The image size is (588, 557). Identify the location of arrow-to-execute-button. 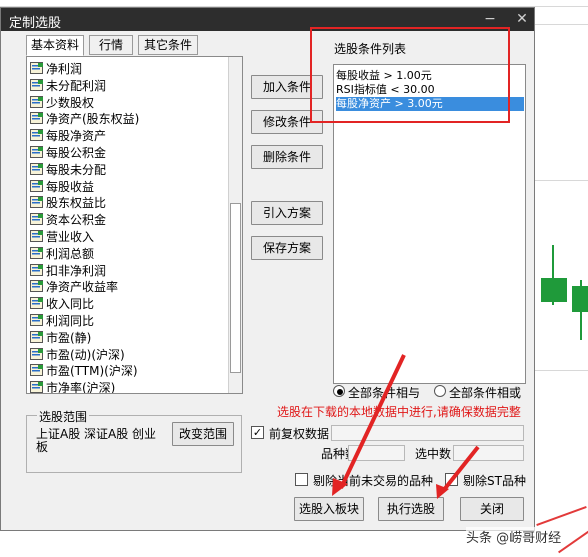
(460, 469).